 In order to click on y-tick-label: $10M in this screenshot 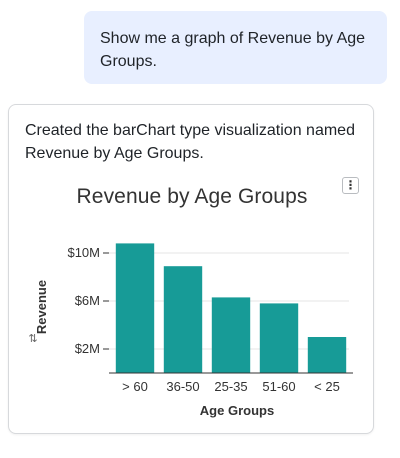, I will do `click(83, 252)`.